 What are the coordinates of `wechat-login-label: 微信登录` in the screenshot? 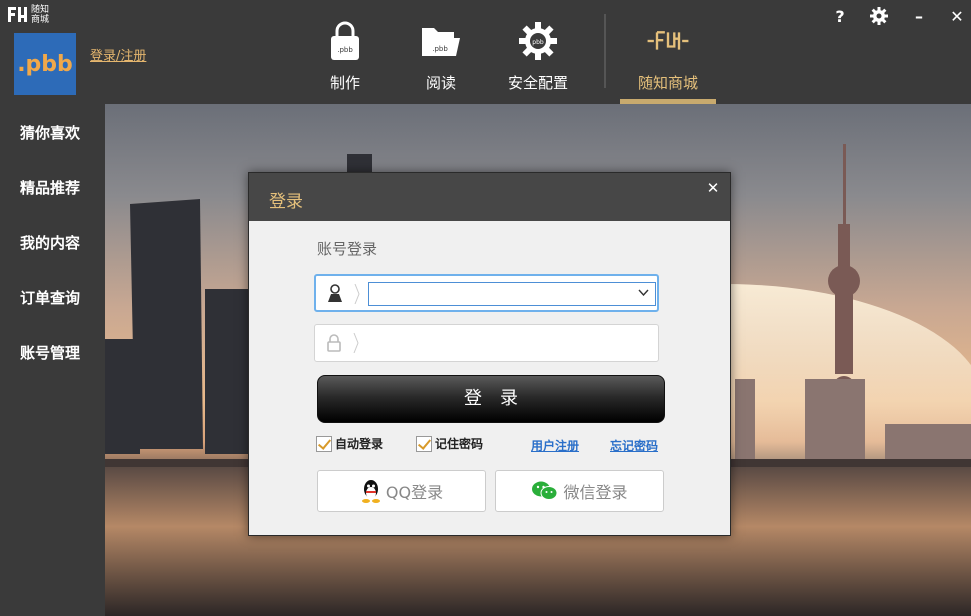 It's located at (595, 492).